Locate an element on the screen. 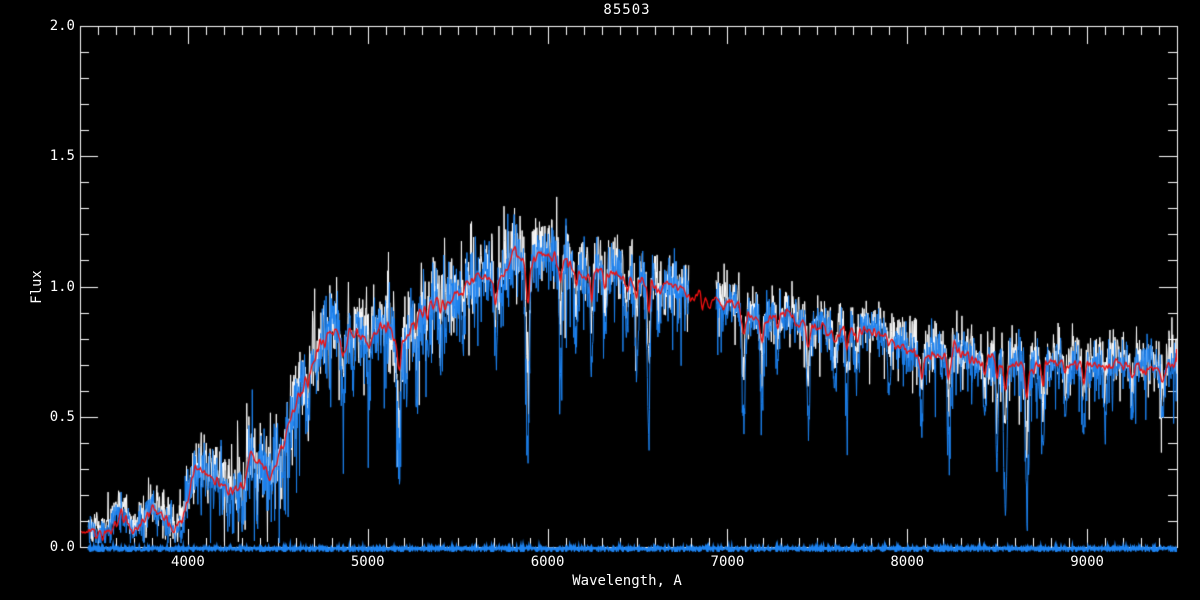 Image resolution: width=1200 pixels, height=600 pixels. x-tick-label: 8000 is located at coordinates (907, 562).